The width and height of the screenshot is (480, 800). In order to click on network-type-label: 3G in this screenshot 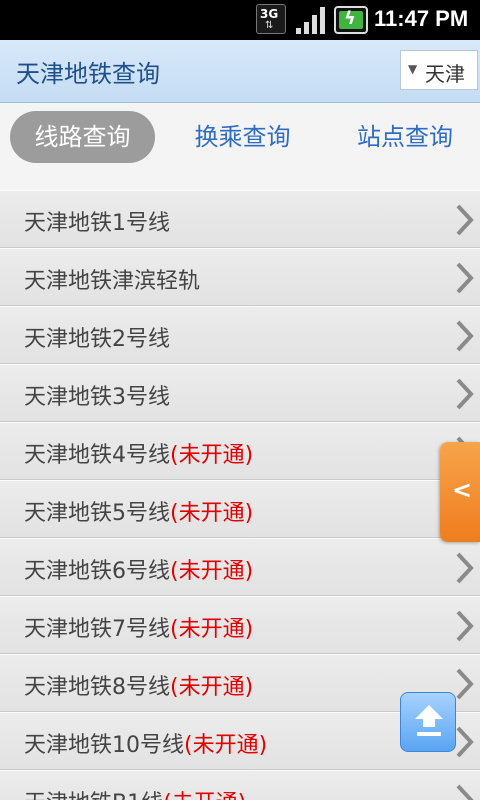, I will do `click(269, 14)`.